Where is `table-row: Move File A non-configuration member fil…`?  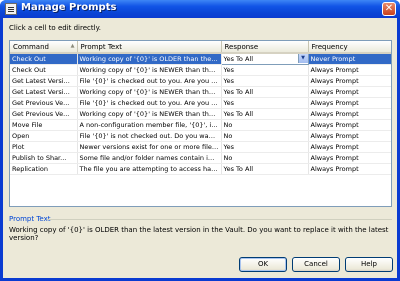 table-row: Move File A non-configuration member fil… is located at coordinates (200, 125).